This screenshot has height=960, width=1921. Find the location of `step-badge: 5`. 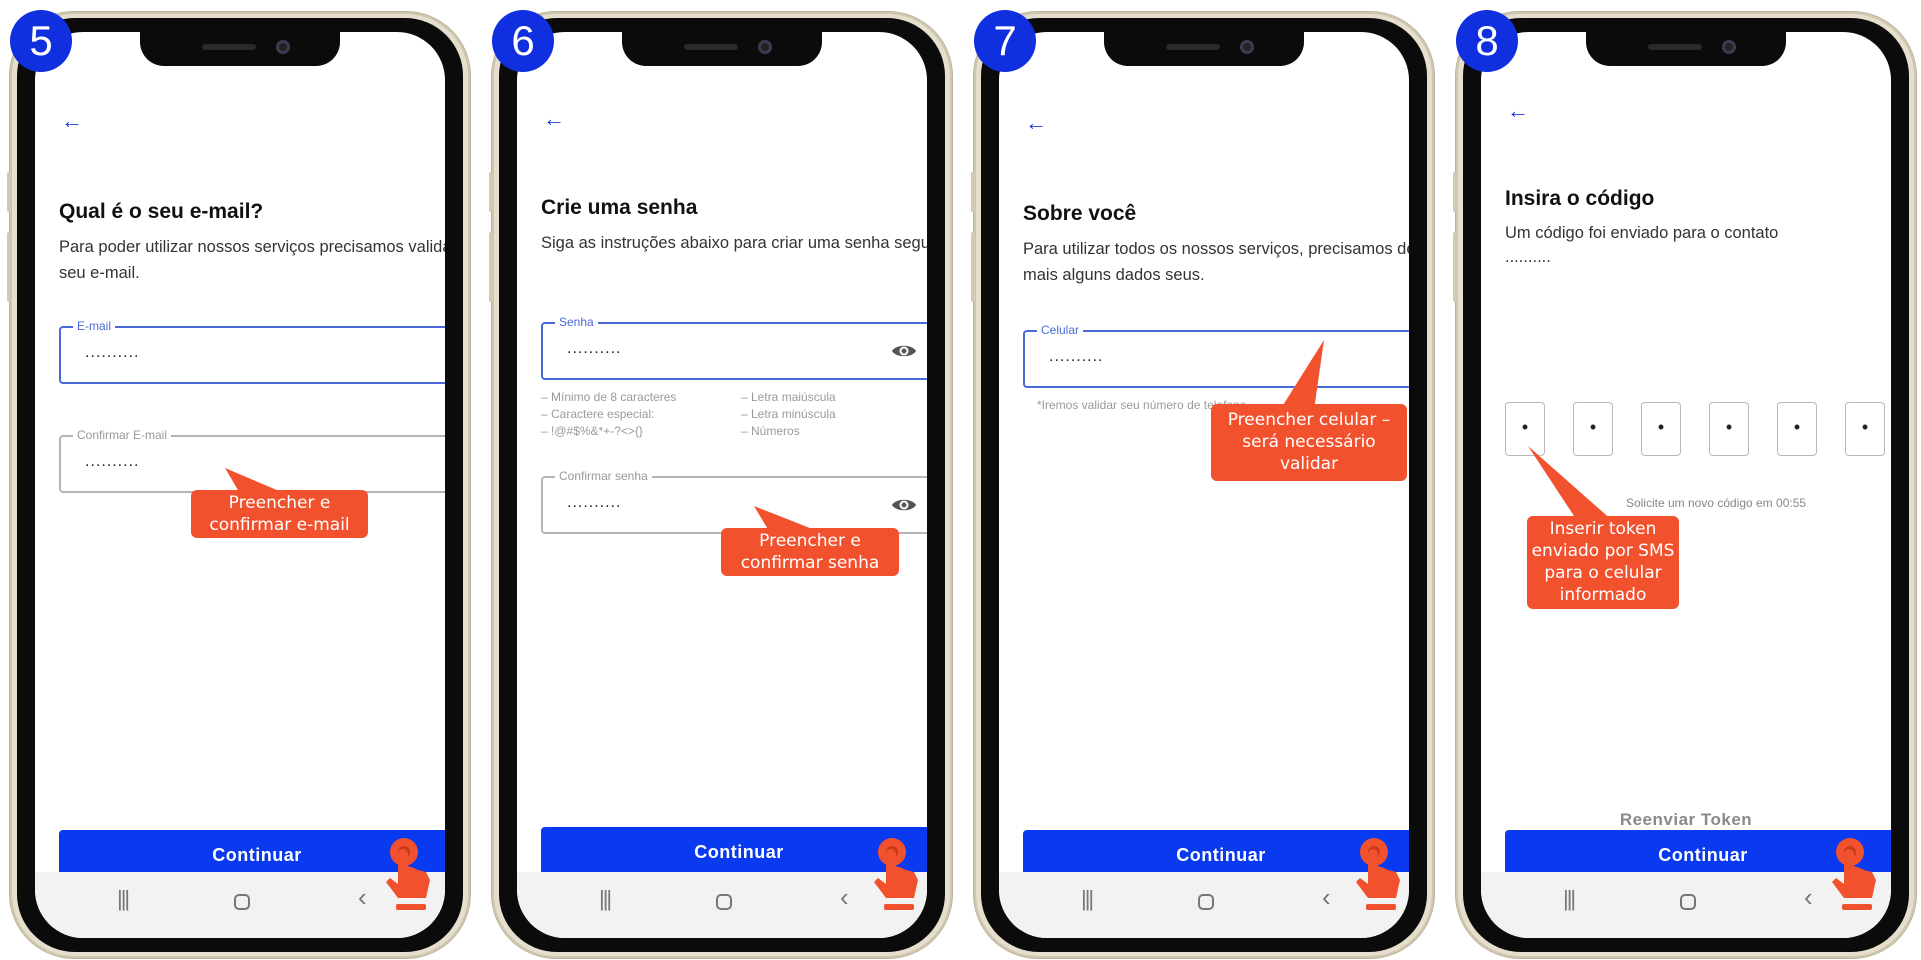

step-badge: 5 is located at coordinates (41, 41).